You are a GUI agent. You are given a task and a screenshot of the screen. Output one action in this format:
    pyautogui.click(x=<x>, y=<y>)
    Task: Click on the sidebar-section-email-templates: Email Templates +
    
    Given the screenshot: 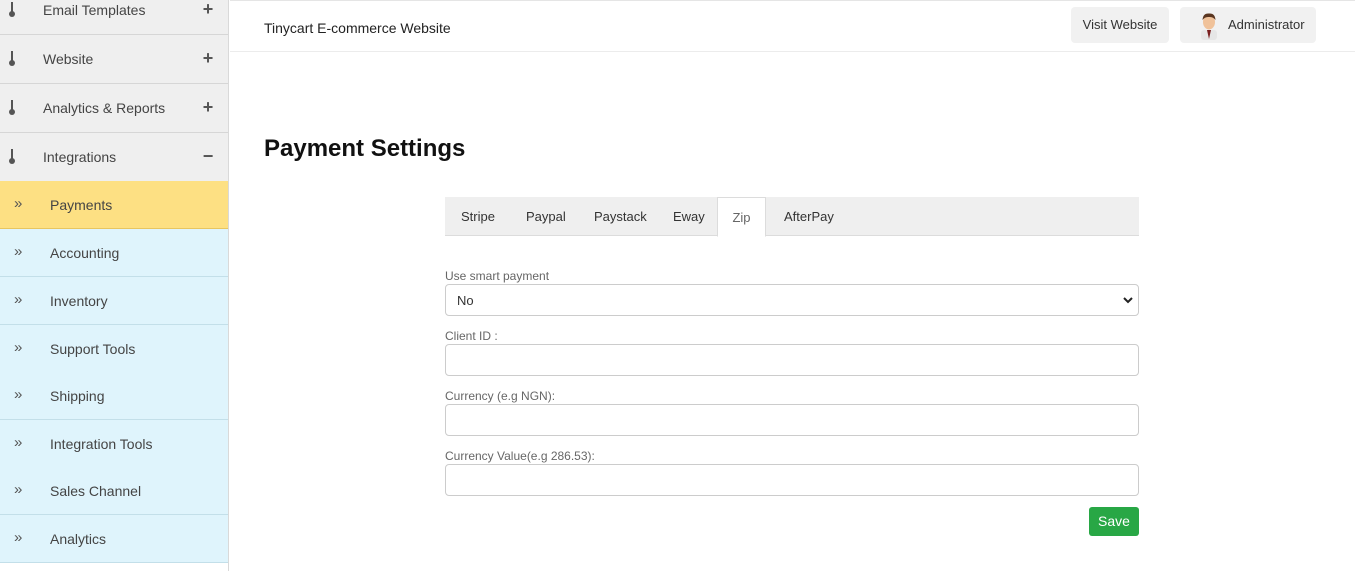 What is the action you would take?
    pyautogui.click(x=114, y=17)
    